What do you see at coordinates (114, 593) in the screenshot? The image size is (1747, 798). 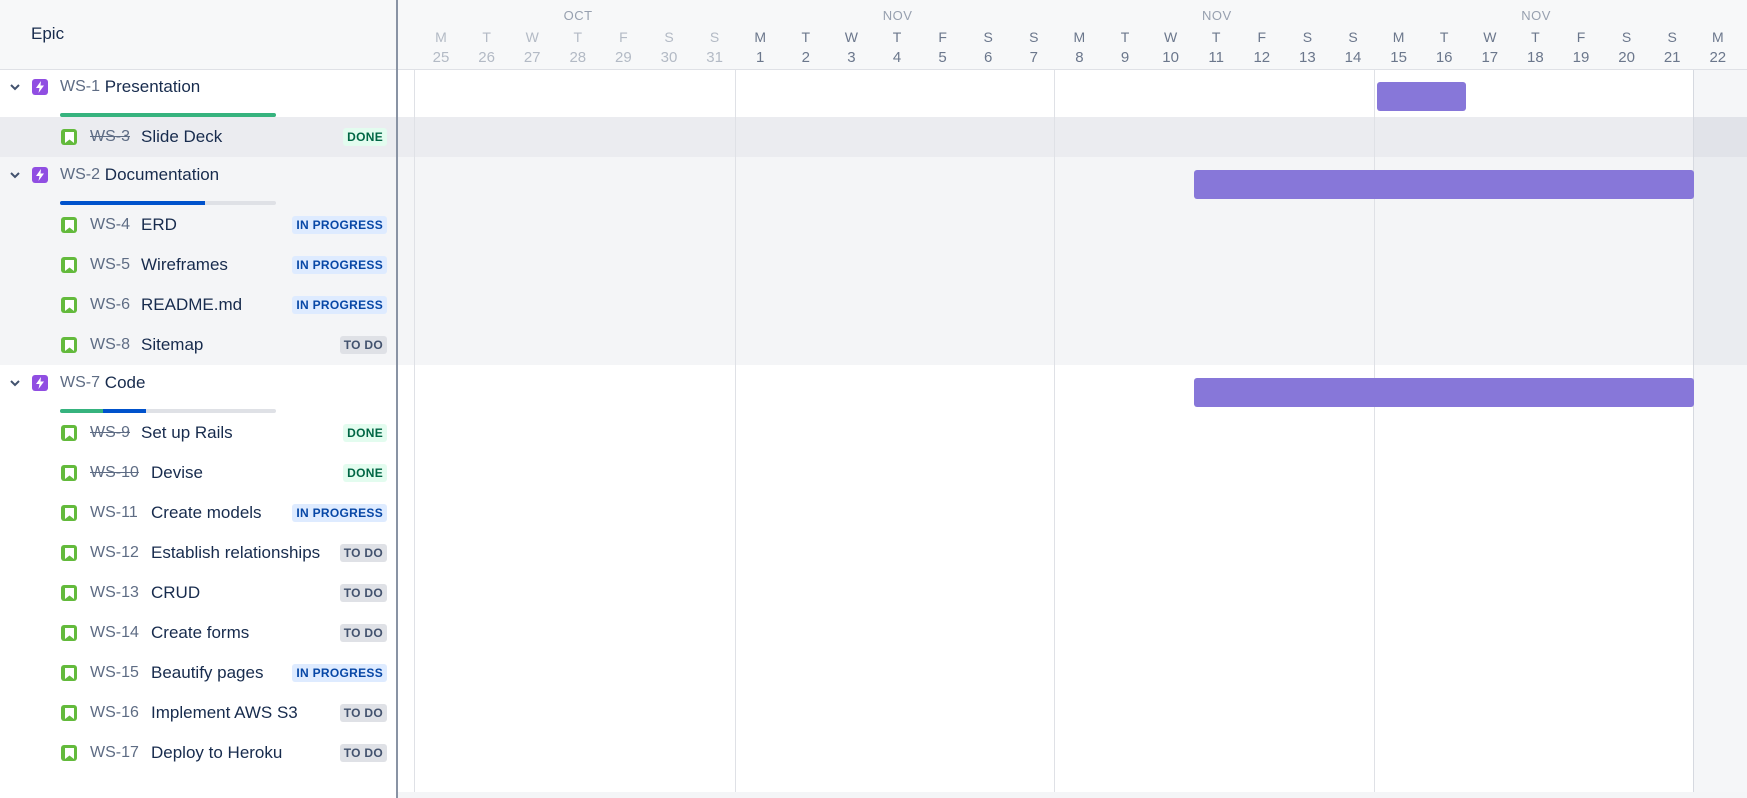 I see `issue-key: WS-13` at bounding box center [114, 593].